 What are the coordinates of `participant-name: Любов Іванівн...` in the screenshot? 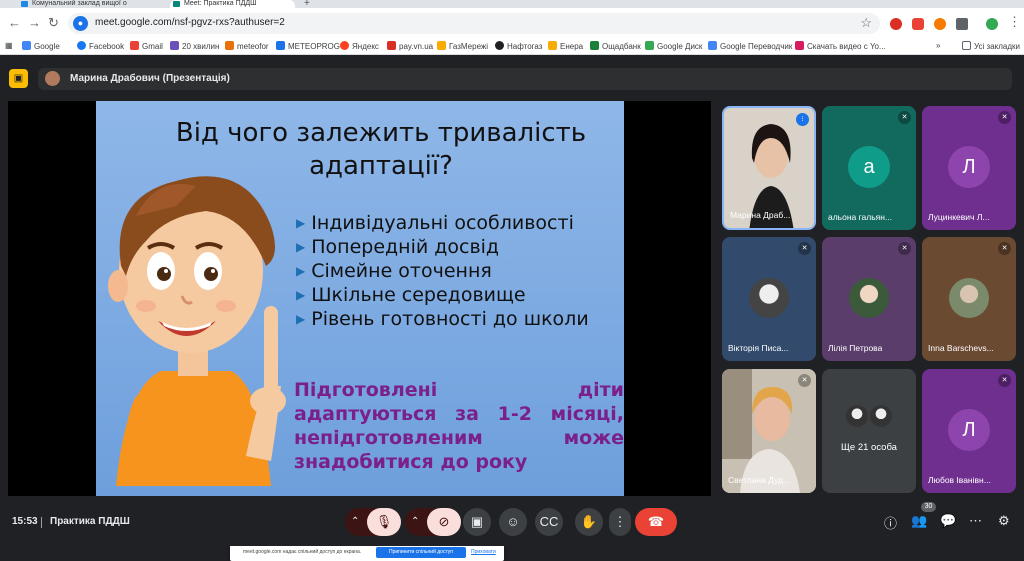 It's located at (959, 480).